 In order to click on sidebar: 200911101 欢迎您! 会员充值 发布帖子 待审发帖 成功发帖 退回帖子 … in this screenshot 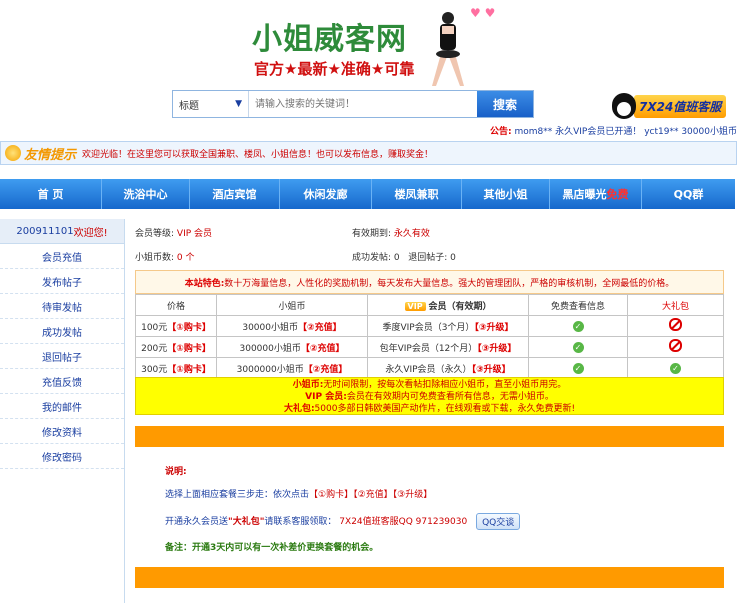, I will do `click(62, 411)`.